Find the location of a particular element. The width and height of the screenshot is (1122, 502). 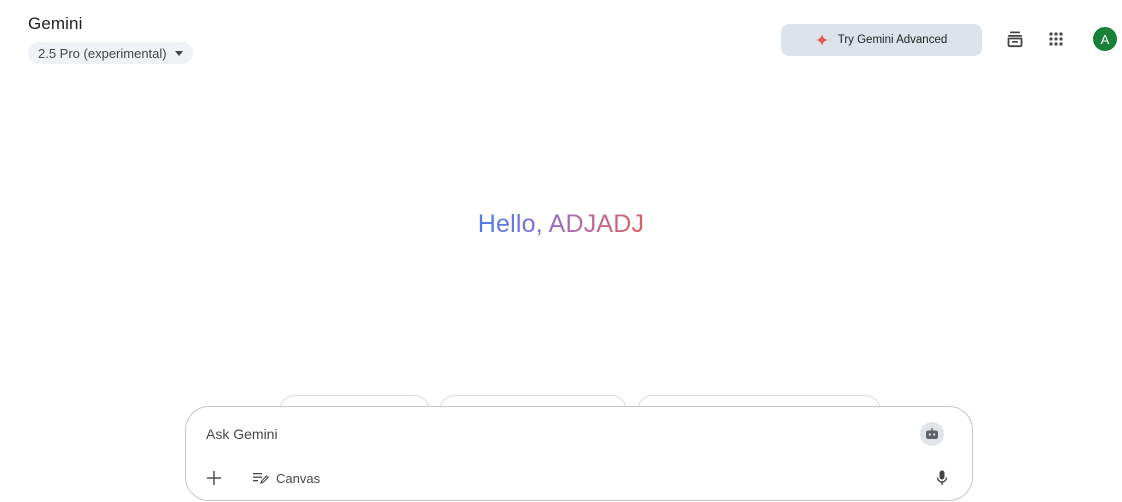

bot-button is located at coordinates (932, 434).